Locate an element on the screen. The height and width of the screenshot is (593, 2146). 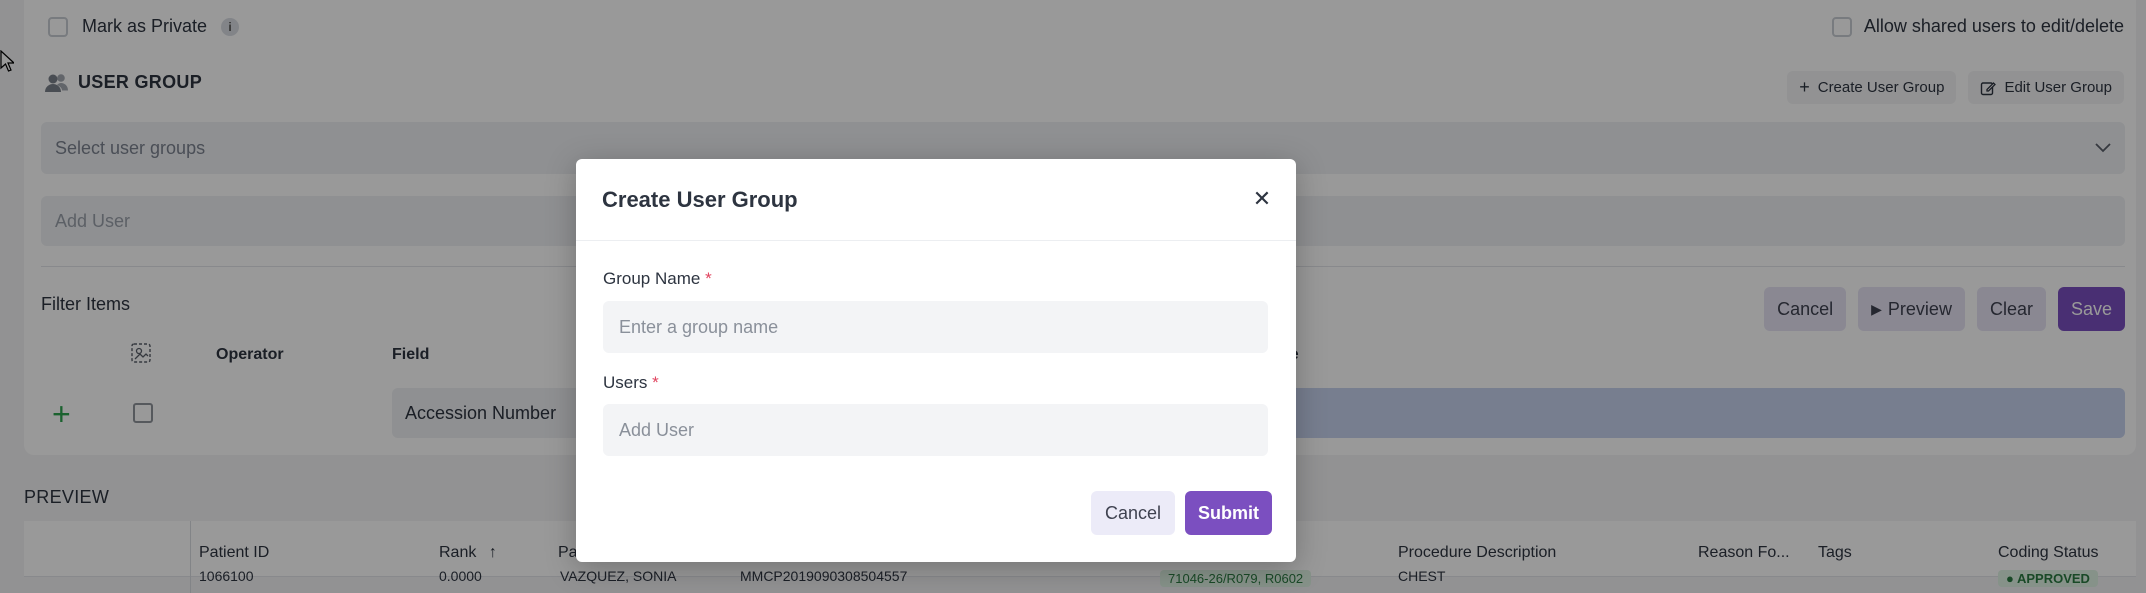
dialog-title: Create User Group is located at coordinates (700, 199).